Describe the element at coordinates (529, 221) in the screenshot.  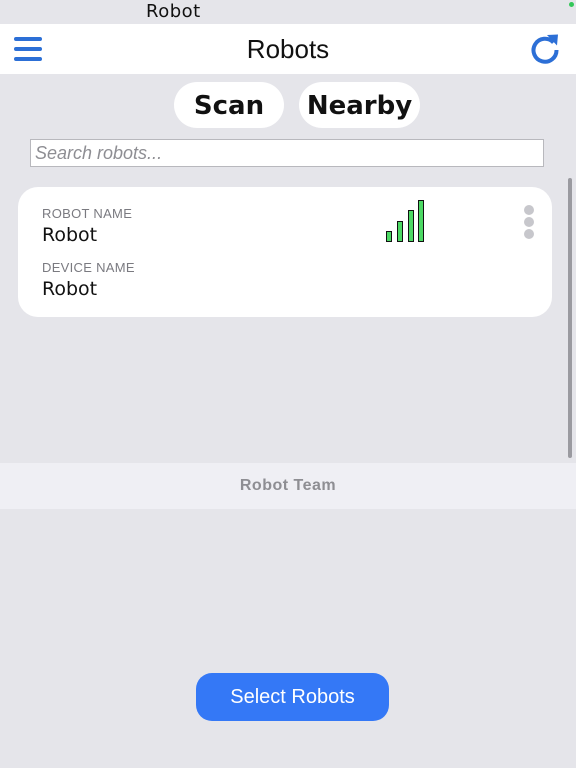
I see `more-vertical-icon` at that location.